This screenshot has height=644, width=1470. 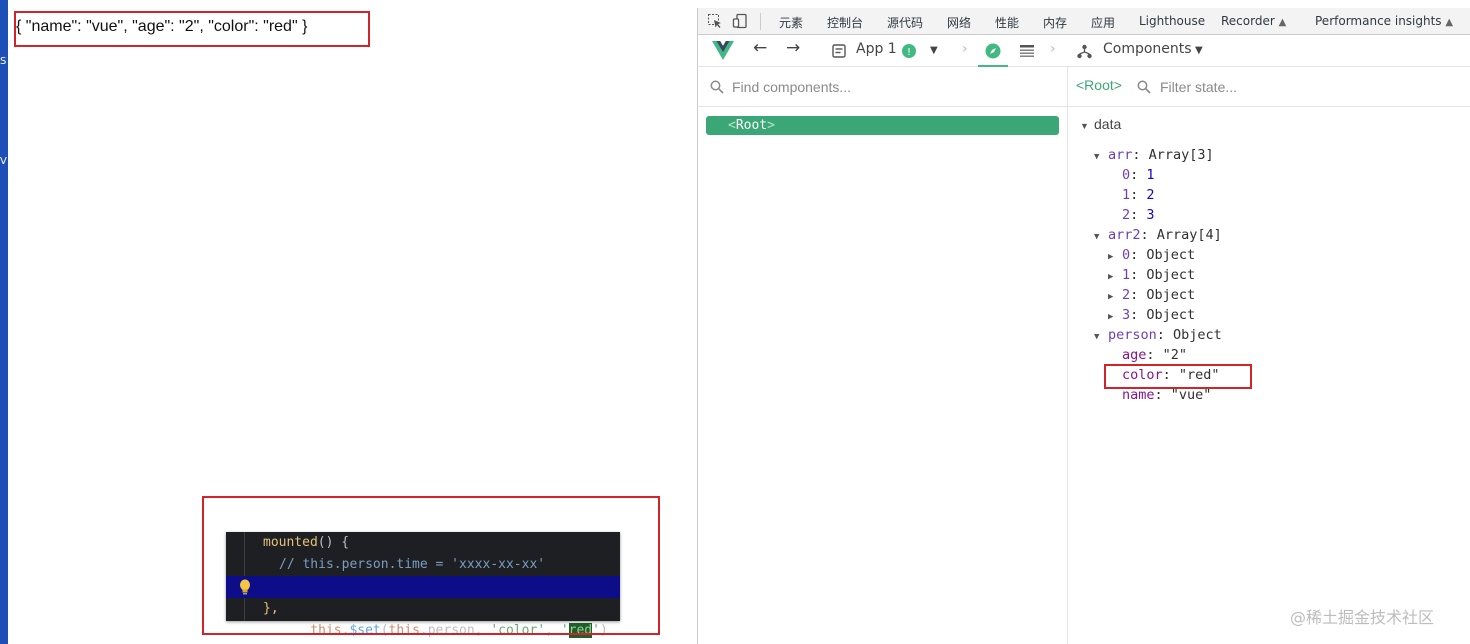 I want to click on desktop-edge: S V, so click(x=4, y=322).